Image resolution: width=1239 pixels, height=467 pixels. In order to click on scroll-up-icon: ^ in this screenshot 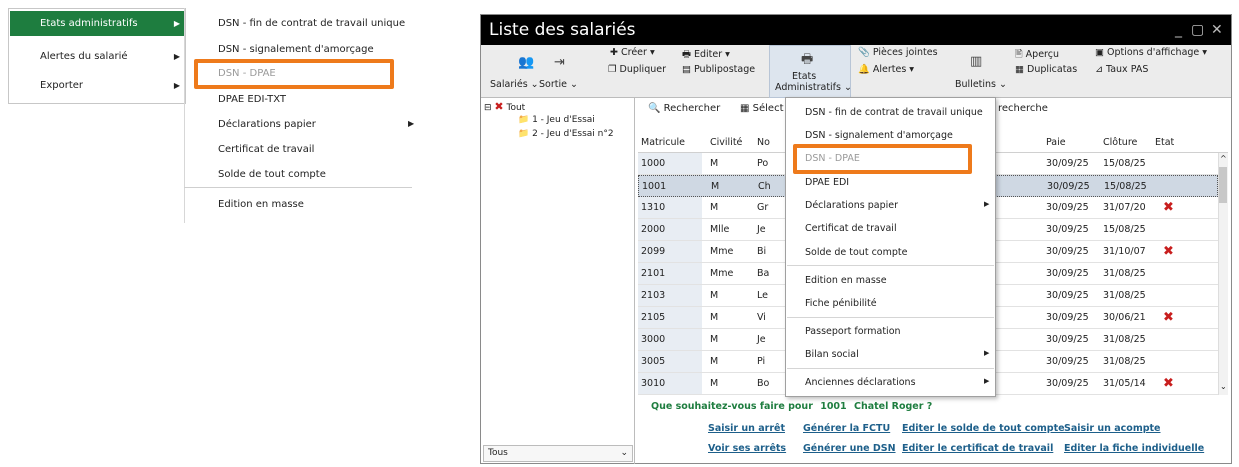, I will do `click(1223, 158)`.